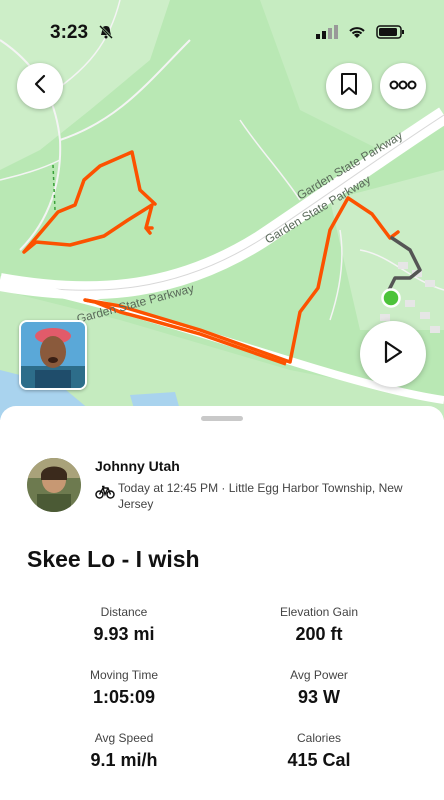 This screenshot has height=800, width=444. Describe the element at coordinates (124, 738) in the screenshot. I see `stat-label: Avg Speed` at that location.